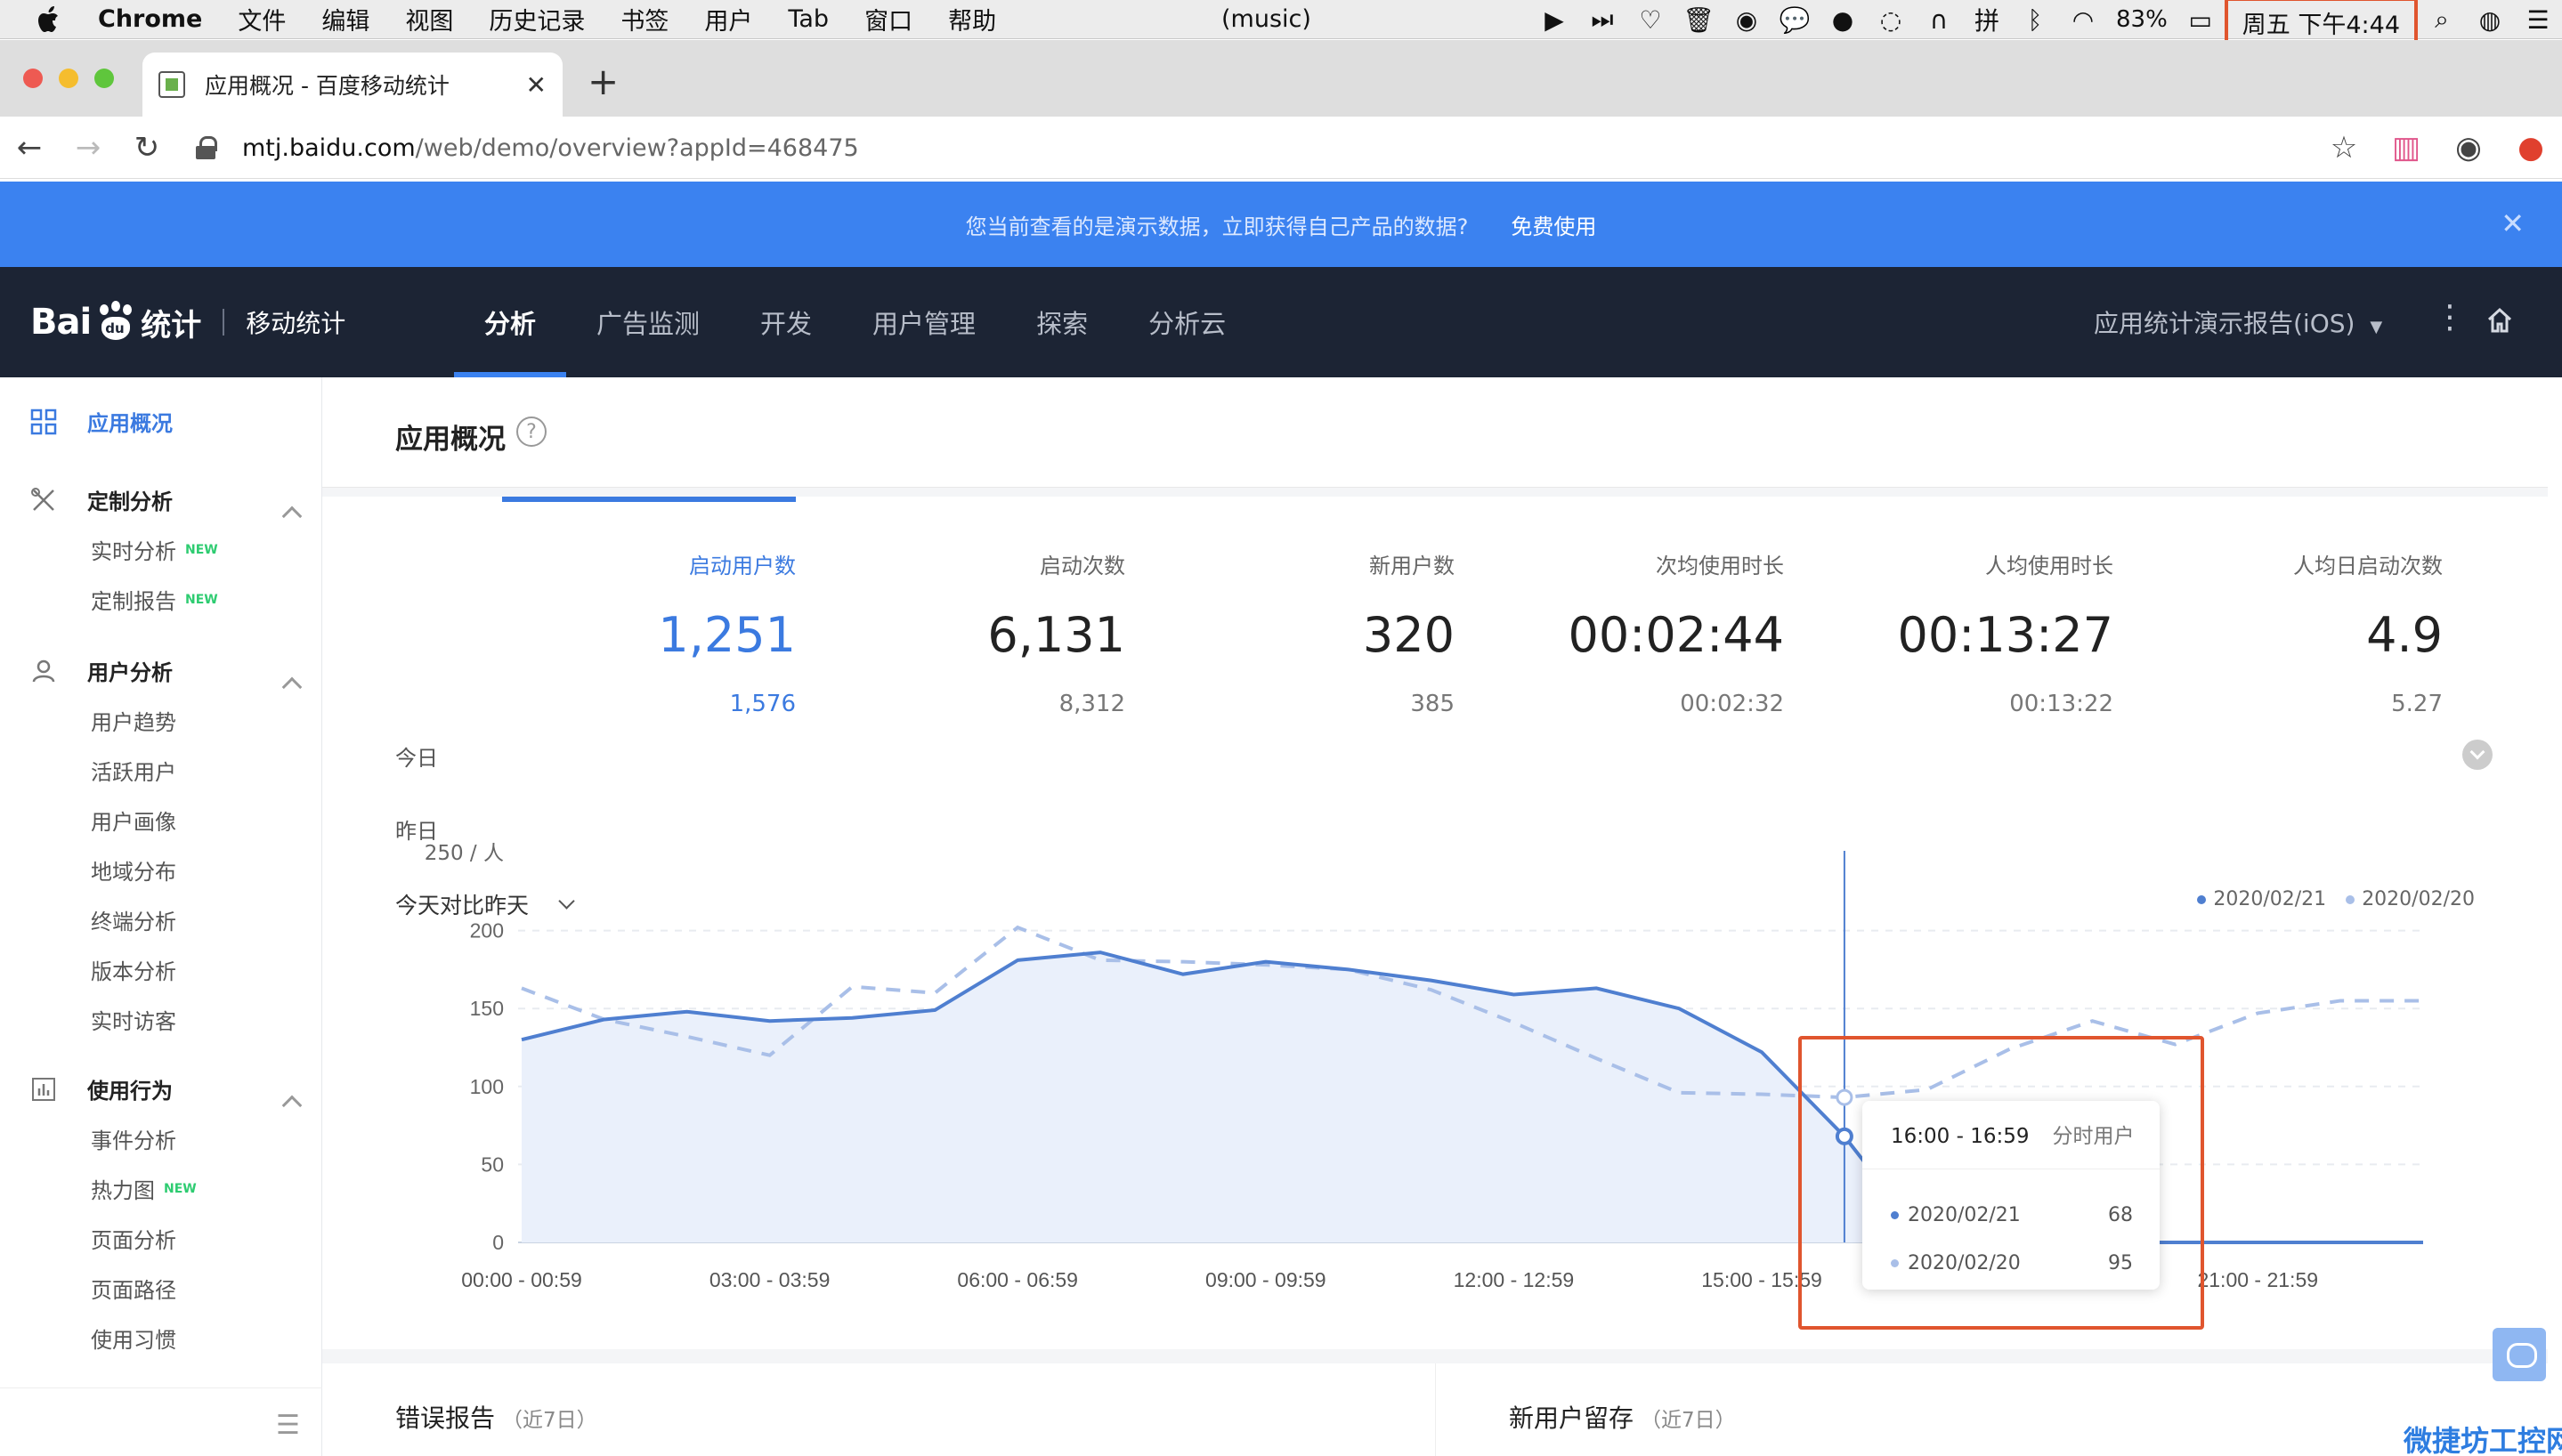 Image resolution: width=2562 pixels, height=1456 pixels. What do you see at coordinates (1553, 224) in the screenshot?
I see `free-use-link: 免费使用` at bounding box center [1553, 224].